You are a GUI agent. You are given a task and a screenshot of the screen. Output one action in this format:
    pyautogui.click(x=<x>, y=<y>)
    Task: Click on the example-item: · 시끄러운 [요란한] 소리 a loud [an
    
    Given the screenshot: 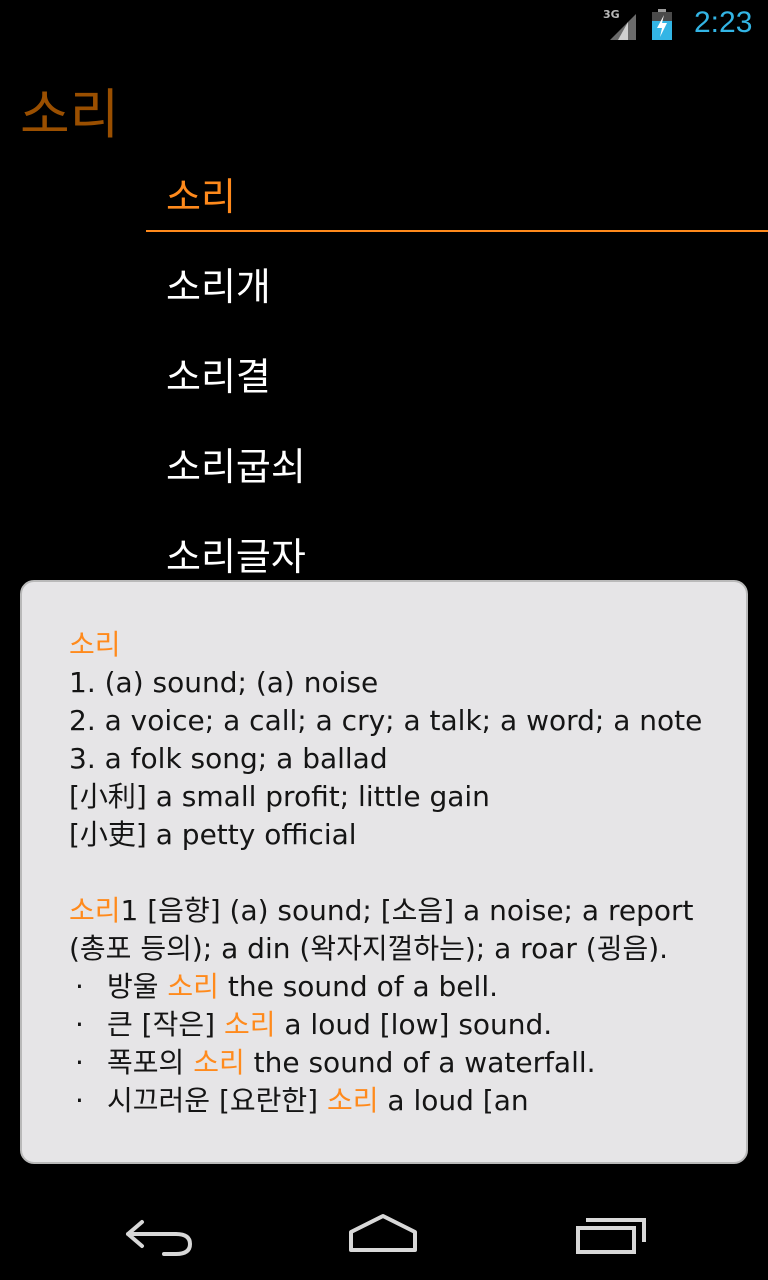 What is the action you would take?
    pyautogui.click(x=389, y=1101)
    